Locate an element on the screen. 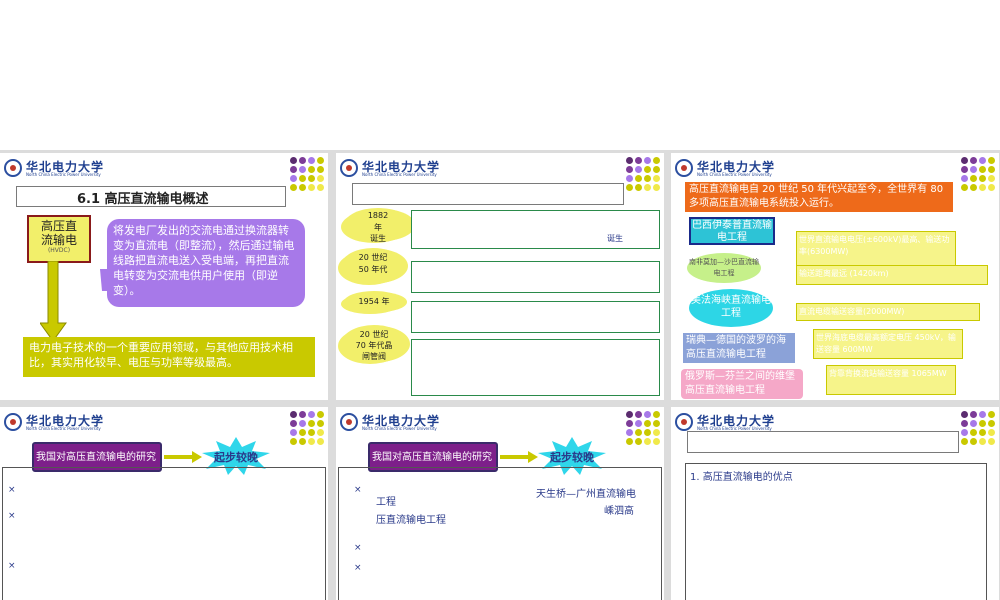  project-south-africa: 南非莫加—沙巴直流输电工程 is located at coordinates (724, 268).